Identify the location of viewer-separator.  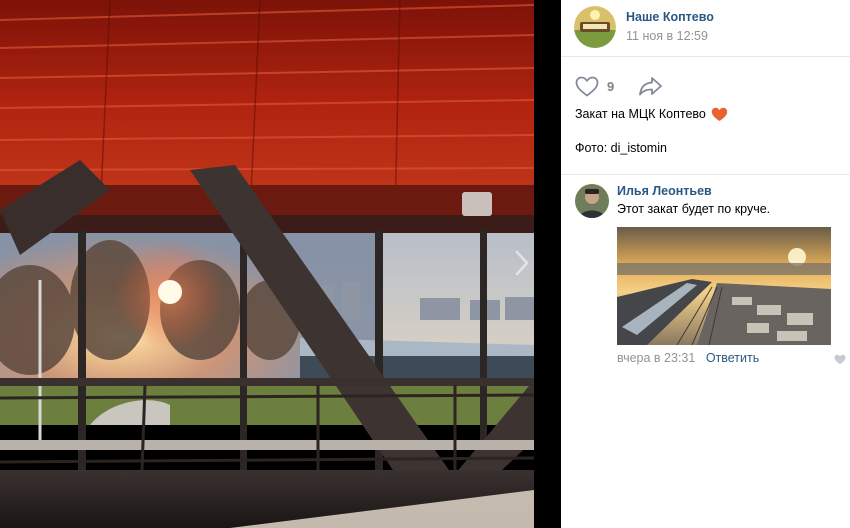
(547, 264).